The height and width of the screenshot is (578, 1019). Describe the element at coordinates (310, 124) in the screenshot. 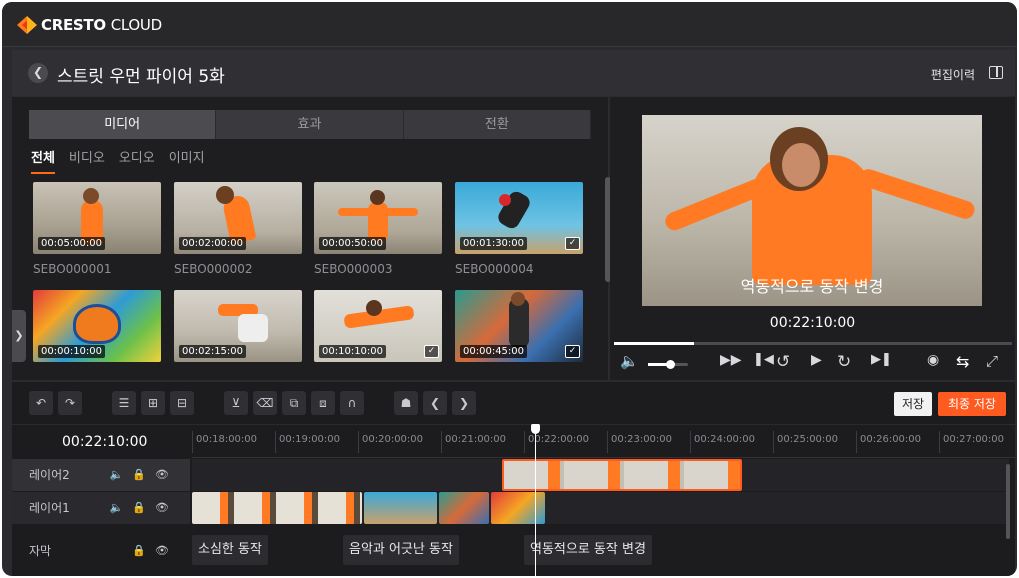

I see `tab-effects: 효과` at that location.